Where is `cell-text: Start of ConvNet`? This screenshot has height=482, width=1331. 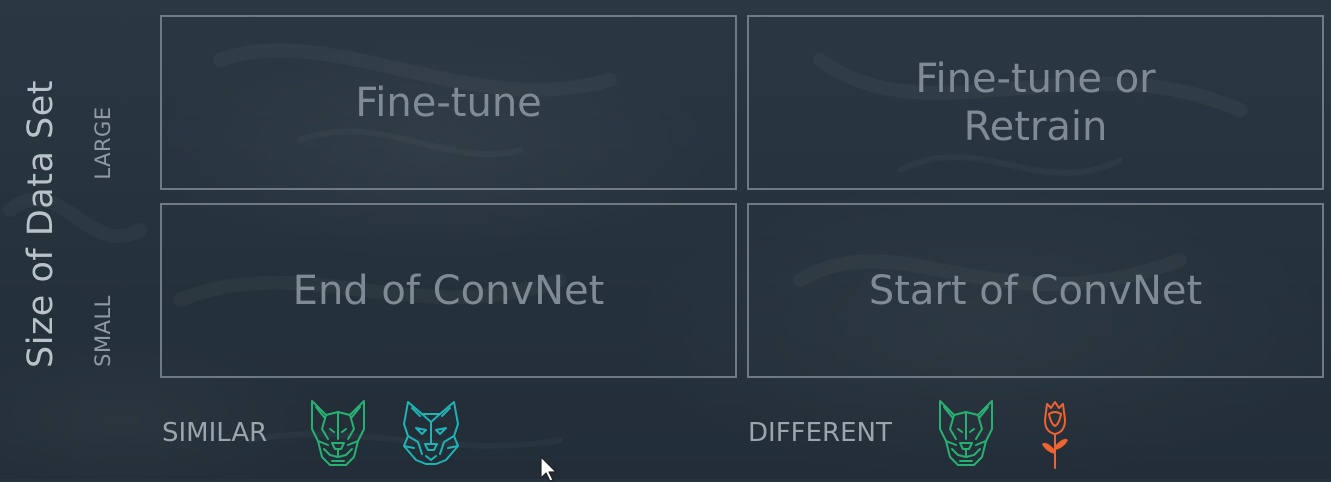 cell-text: Start of ConvNet is located at coordinates (1035, 290).